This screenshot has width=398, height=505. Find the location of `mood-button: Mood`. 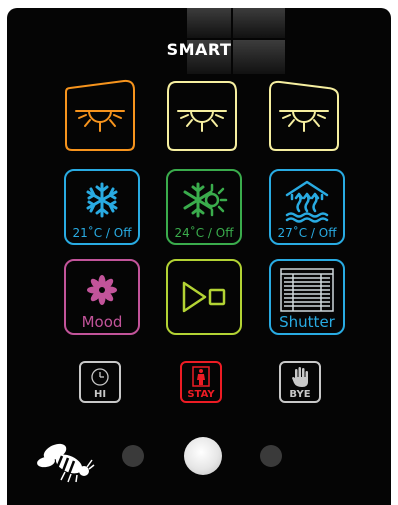

mood-button: Mood is located at coordinates (102, 297).